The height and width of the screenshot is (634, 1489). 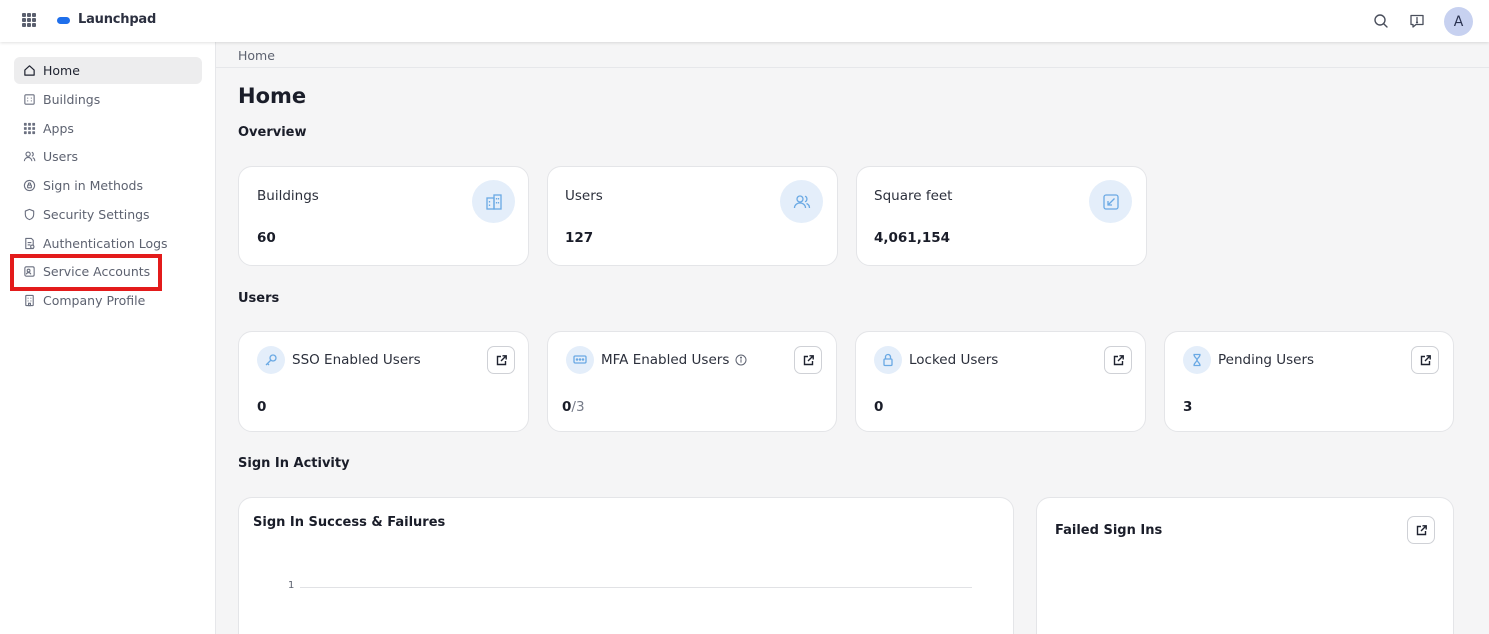 What do you see at coordinates (665, 360) in the screenshot?
I see `card-label: MFA Enabled Users` at bounding box center [665, 360].